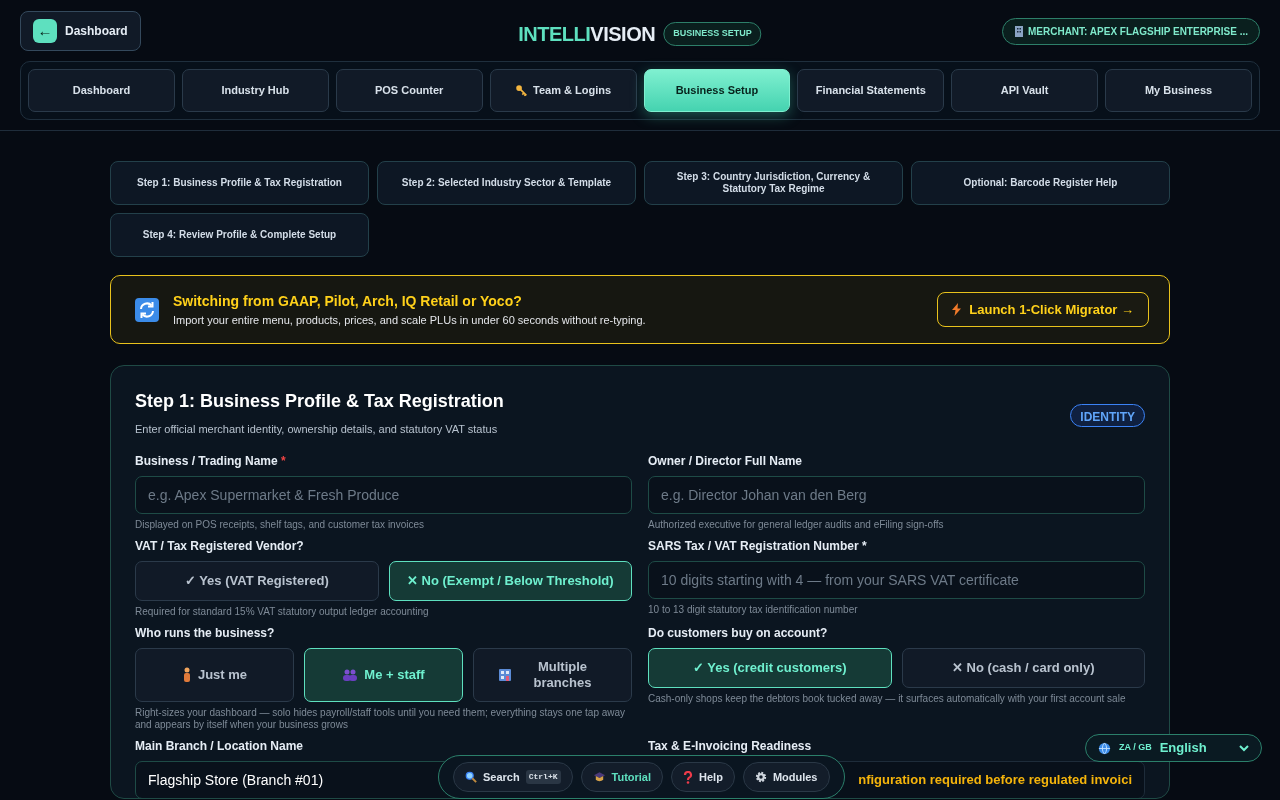 The image size is (1280, 800). I want to click on nav-tab: Business Setup, so click(717, 90).